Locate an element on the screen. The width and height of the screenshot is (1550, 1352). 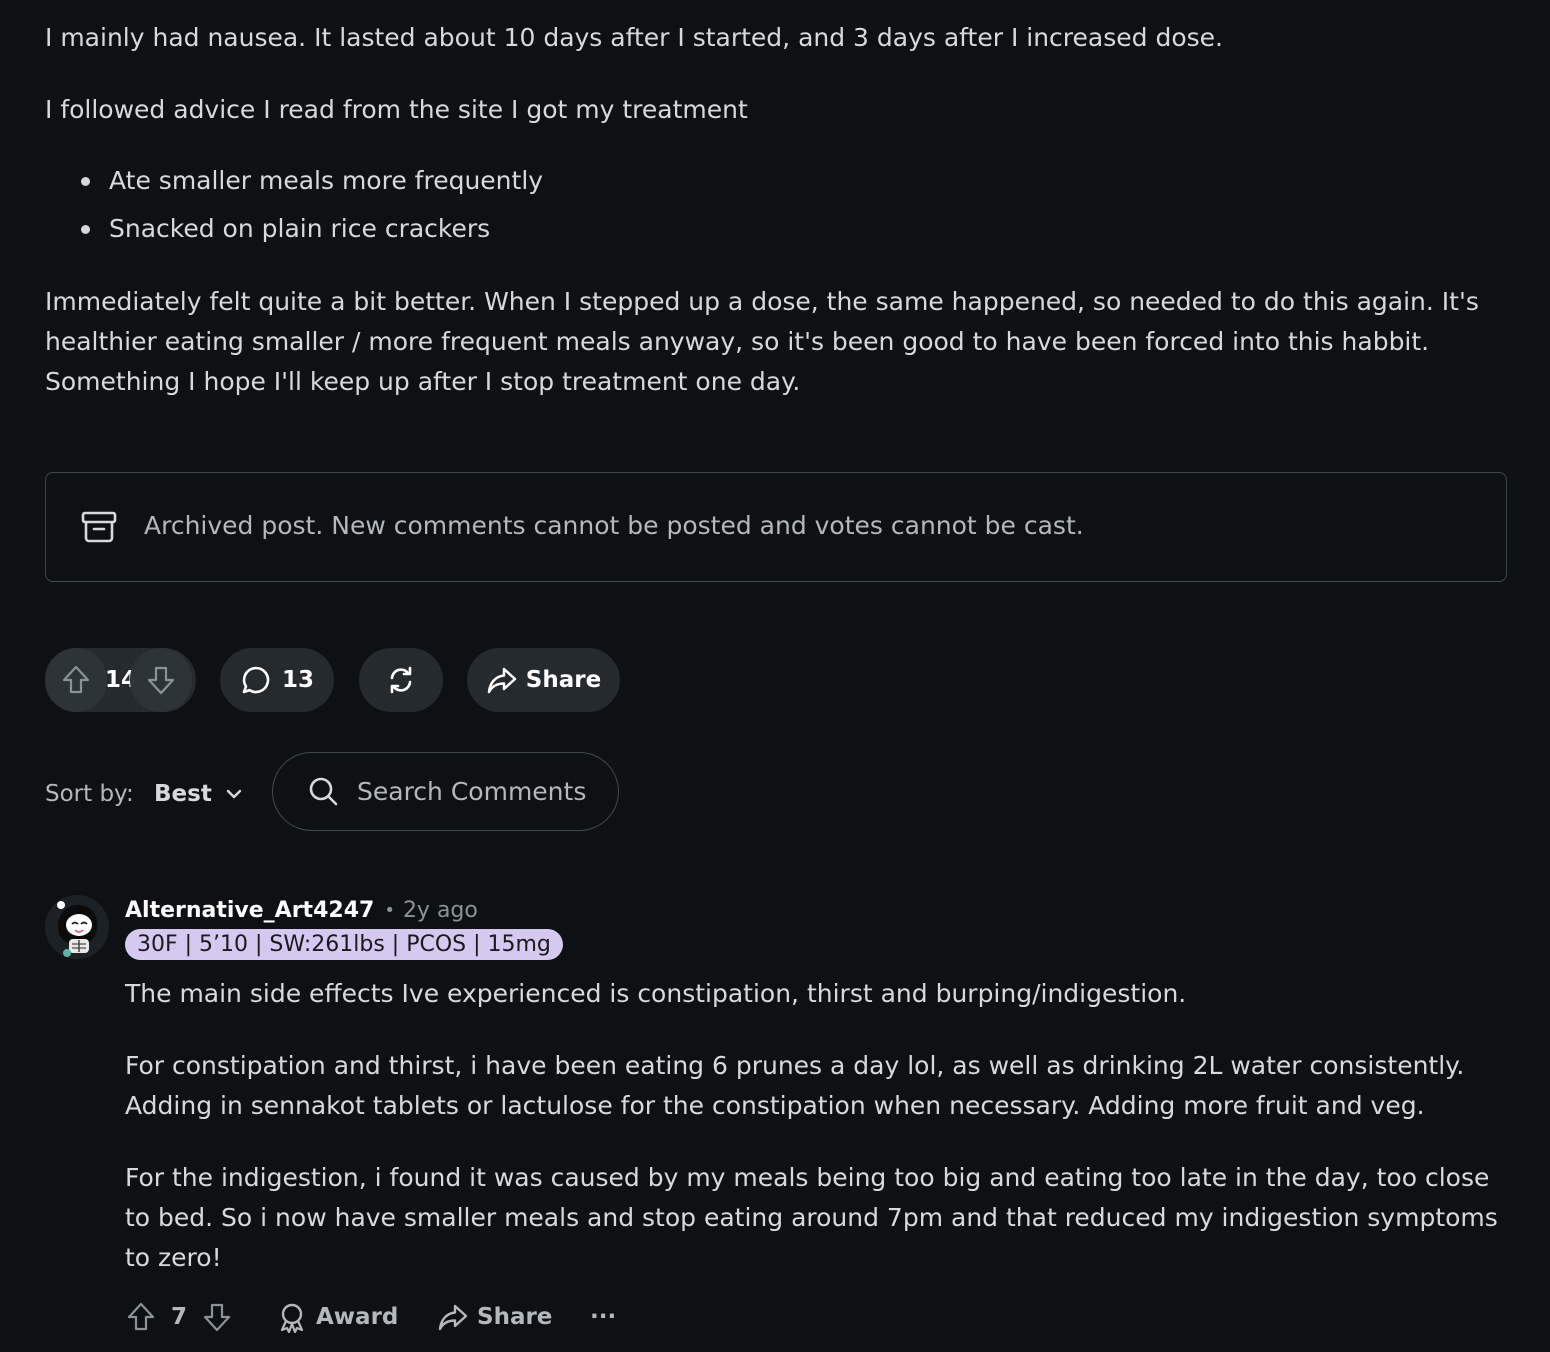
comment-downvote-button is located at coordinates (217, 1317).